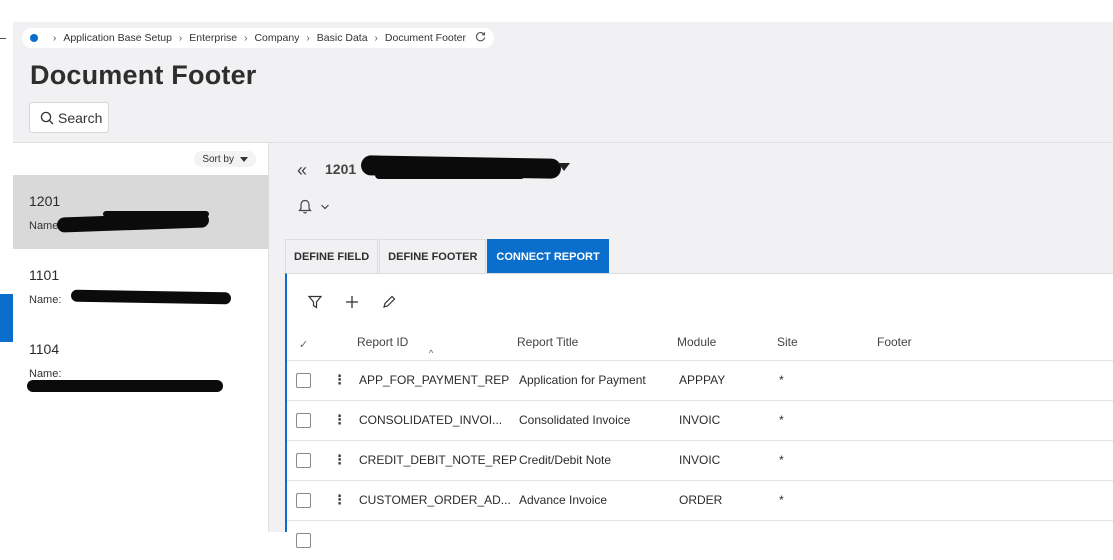 The width and height of the screenshot is (1113, 560). I want to click on breadcrumb-item: Application Base Setup, so click(117, 38).